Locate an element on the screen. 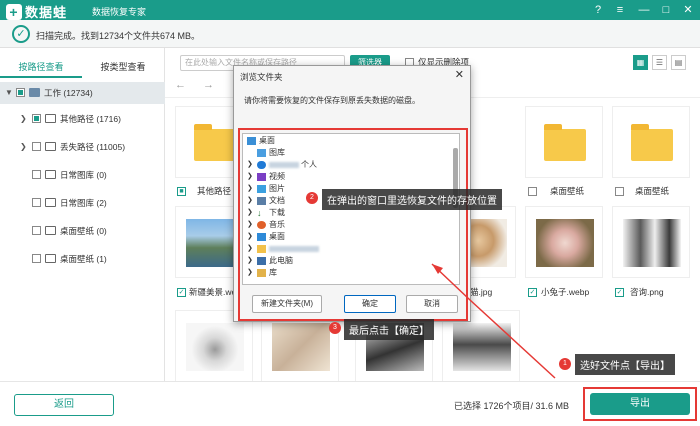 Image resolution: width=700 pixels, height=426 pixels. step1-badge: 1 is located at coordinates (565, 364).